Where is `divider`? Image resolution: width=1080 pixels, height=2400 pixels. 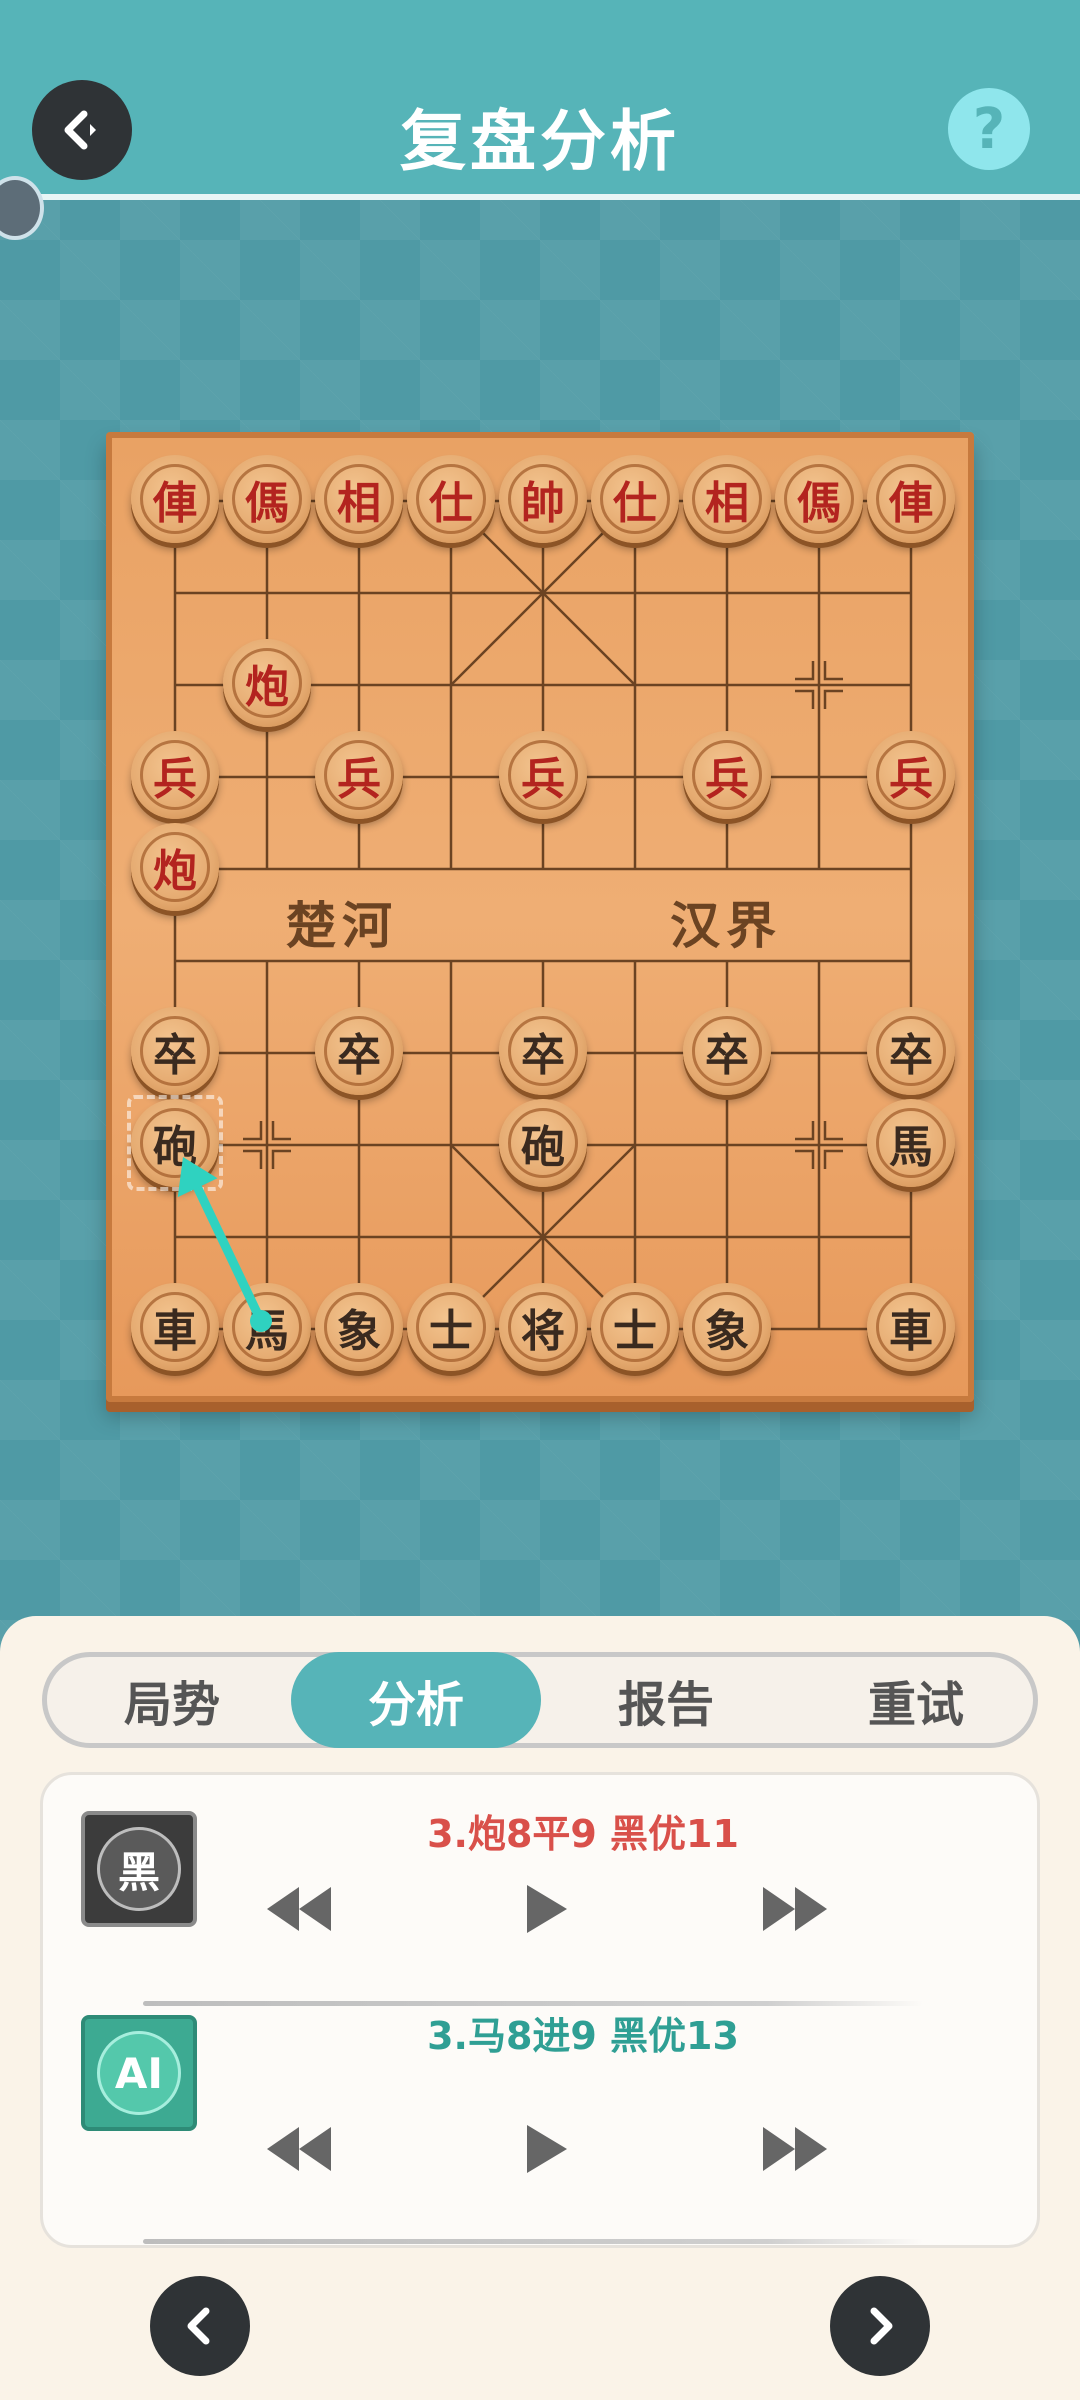
divider is located at coordinates (533, 2241).